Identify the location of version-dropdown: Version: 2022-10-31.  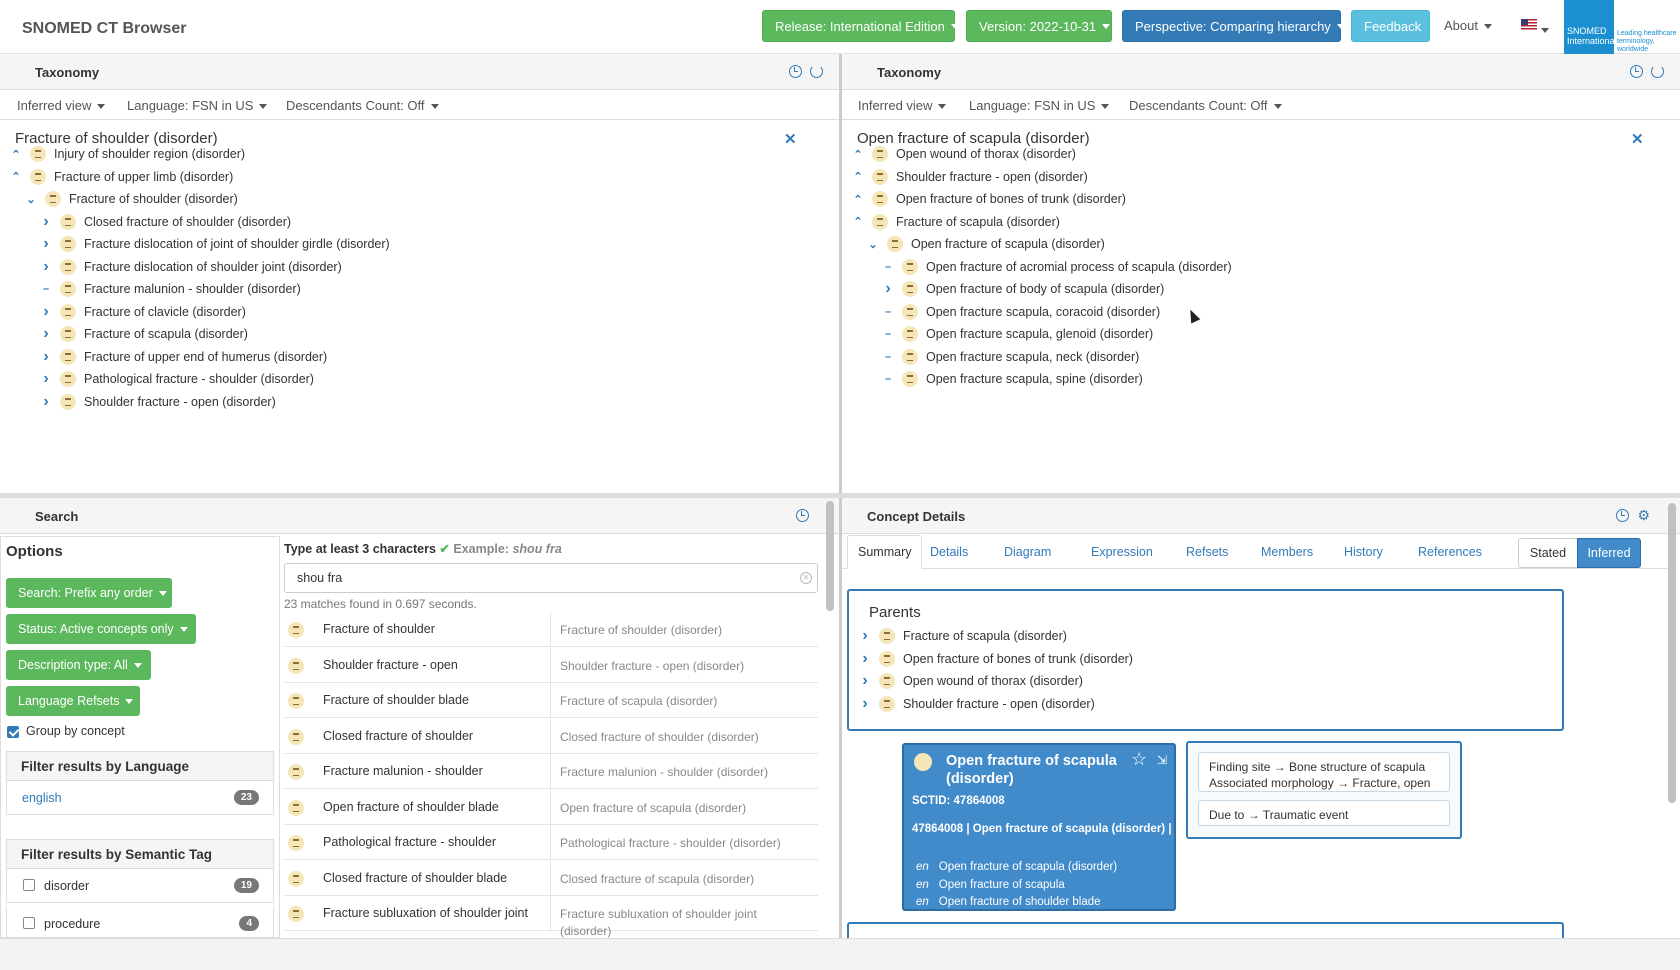
(1039, 26).